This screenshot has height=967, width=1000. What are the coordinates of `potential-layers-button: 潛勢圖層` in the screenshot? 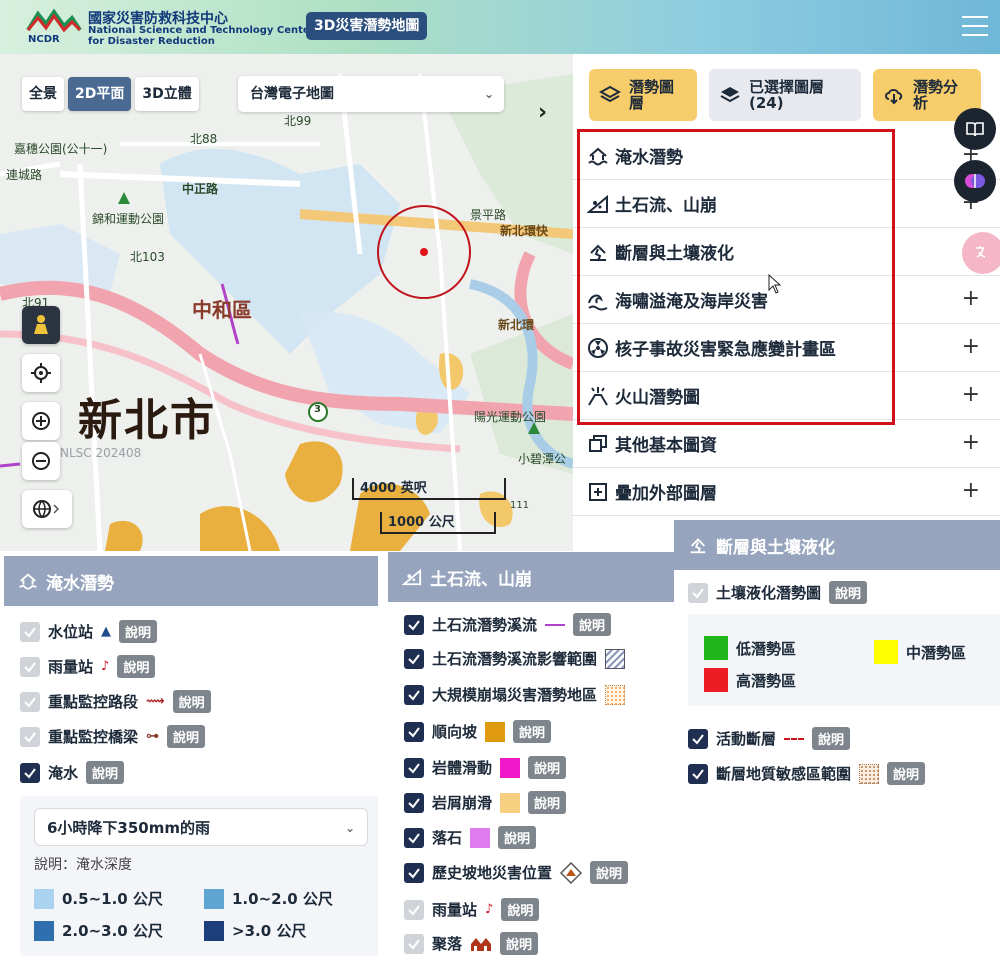 It's located at (643, 95).